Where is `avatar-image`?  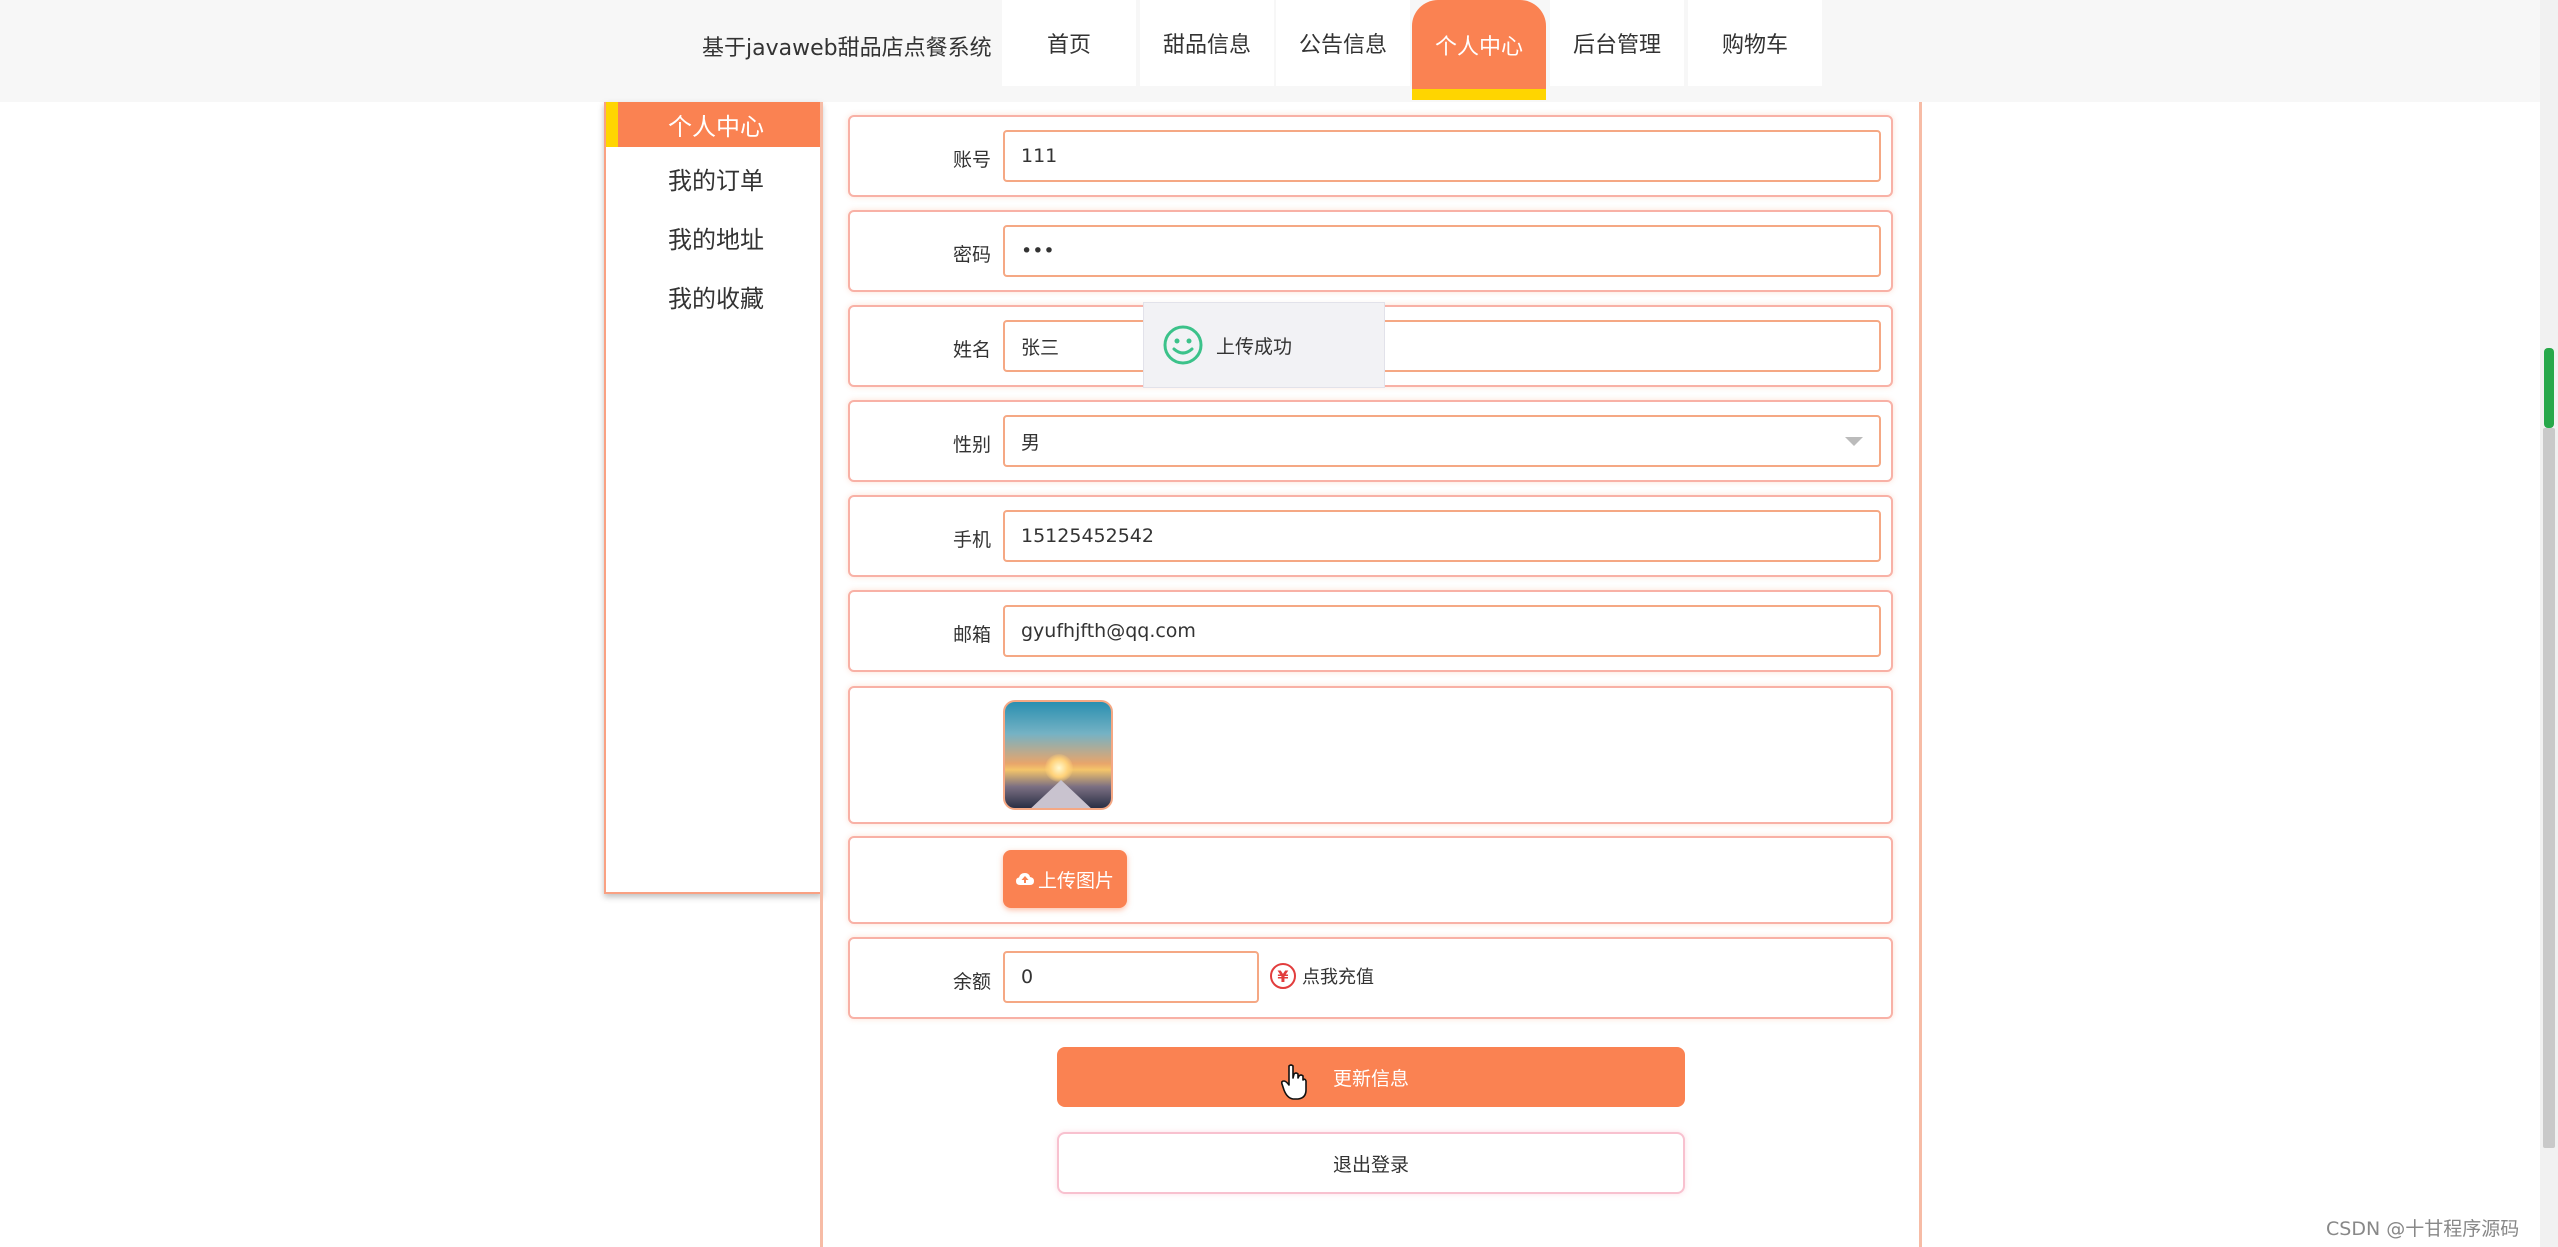
avatar-image is located at coordinates (1058, 755).